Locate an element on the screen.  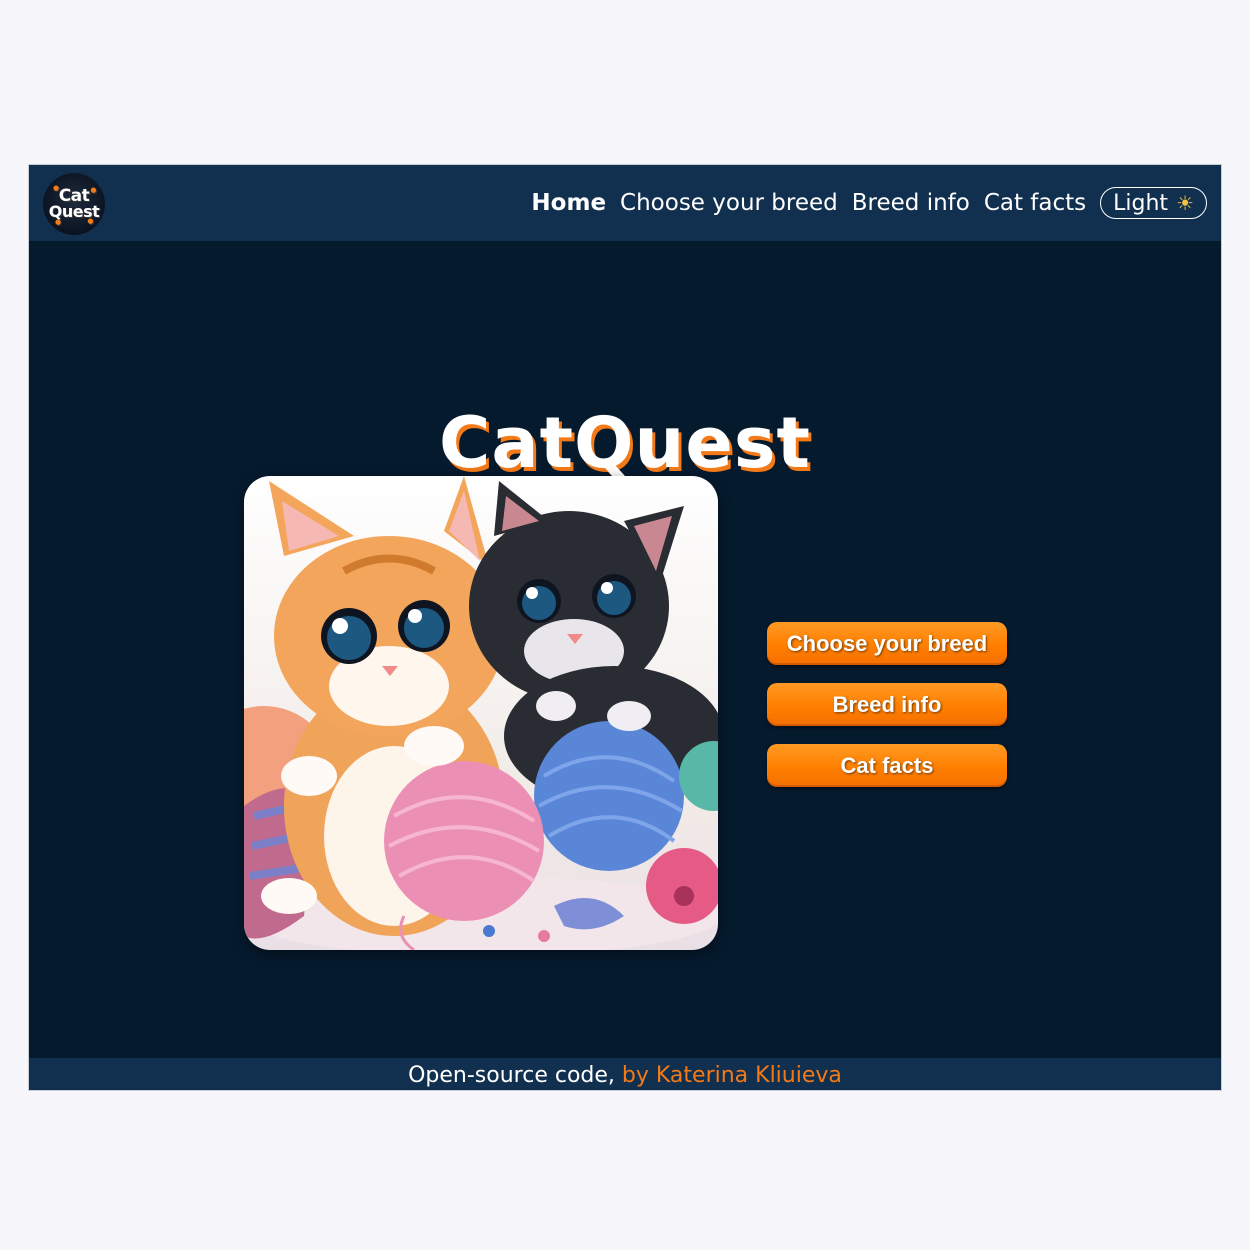
theme-toggle-button: Light ☀ is located at coordinates (1153, 203).